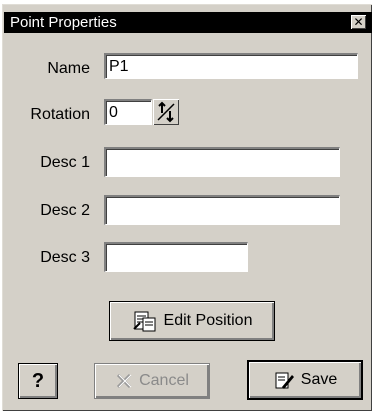 Image resolution: width=376 pixels, height=415 pixels. What do you see at coordinates (60, 114) in the screenshot?
I see `rotation-label: Rotation` at bounding box center [60, 114].